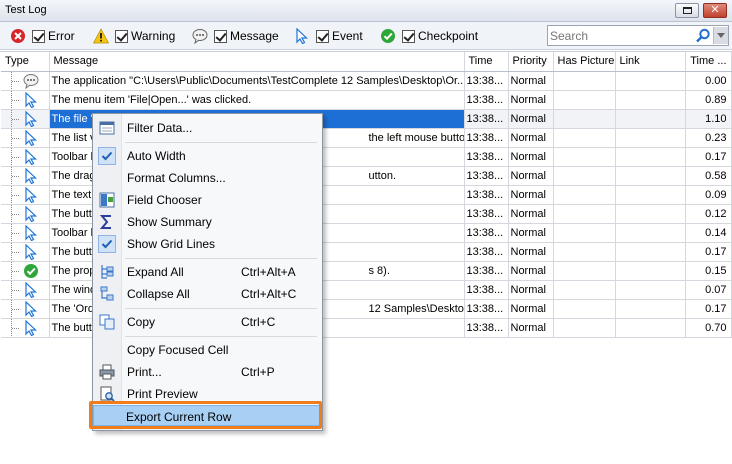 The image size is (732, 464). Describe the element at coordinates (708, 138) in the screenshot. I see `time2-cell: 0.23` at that location.